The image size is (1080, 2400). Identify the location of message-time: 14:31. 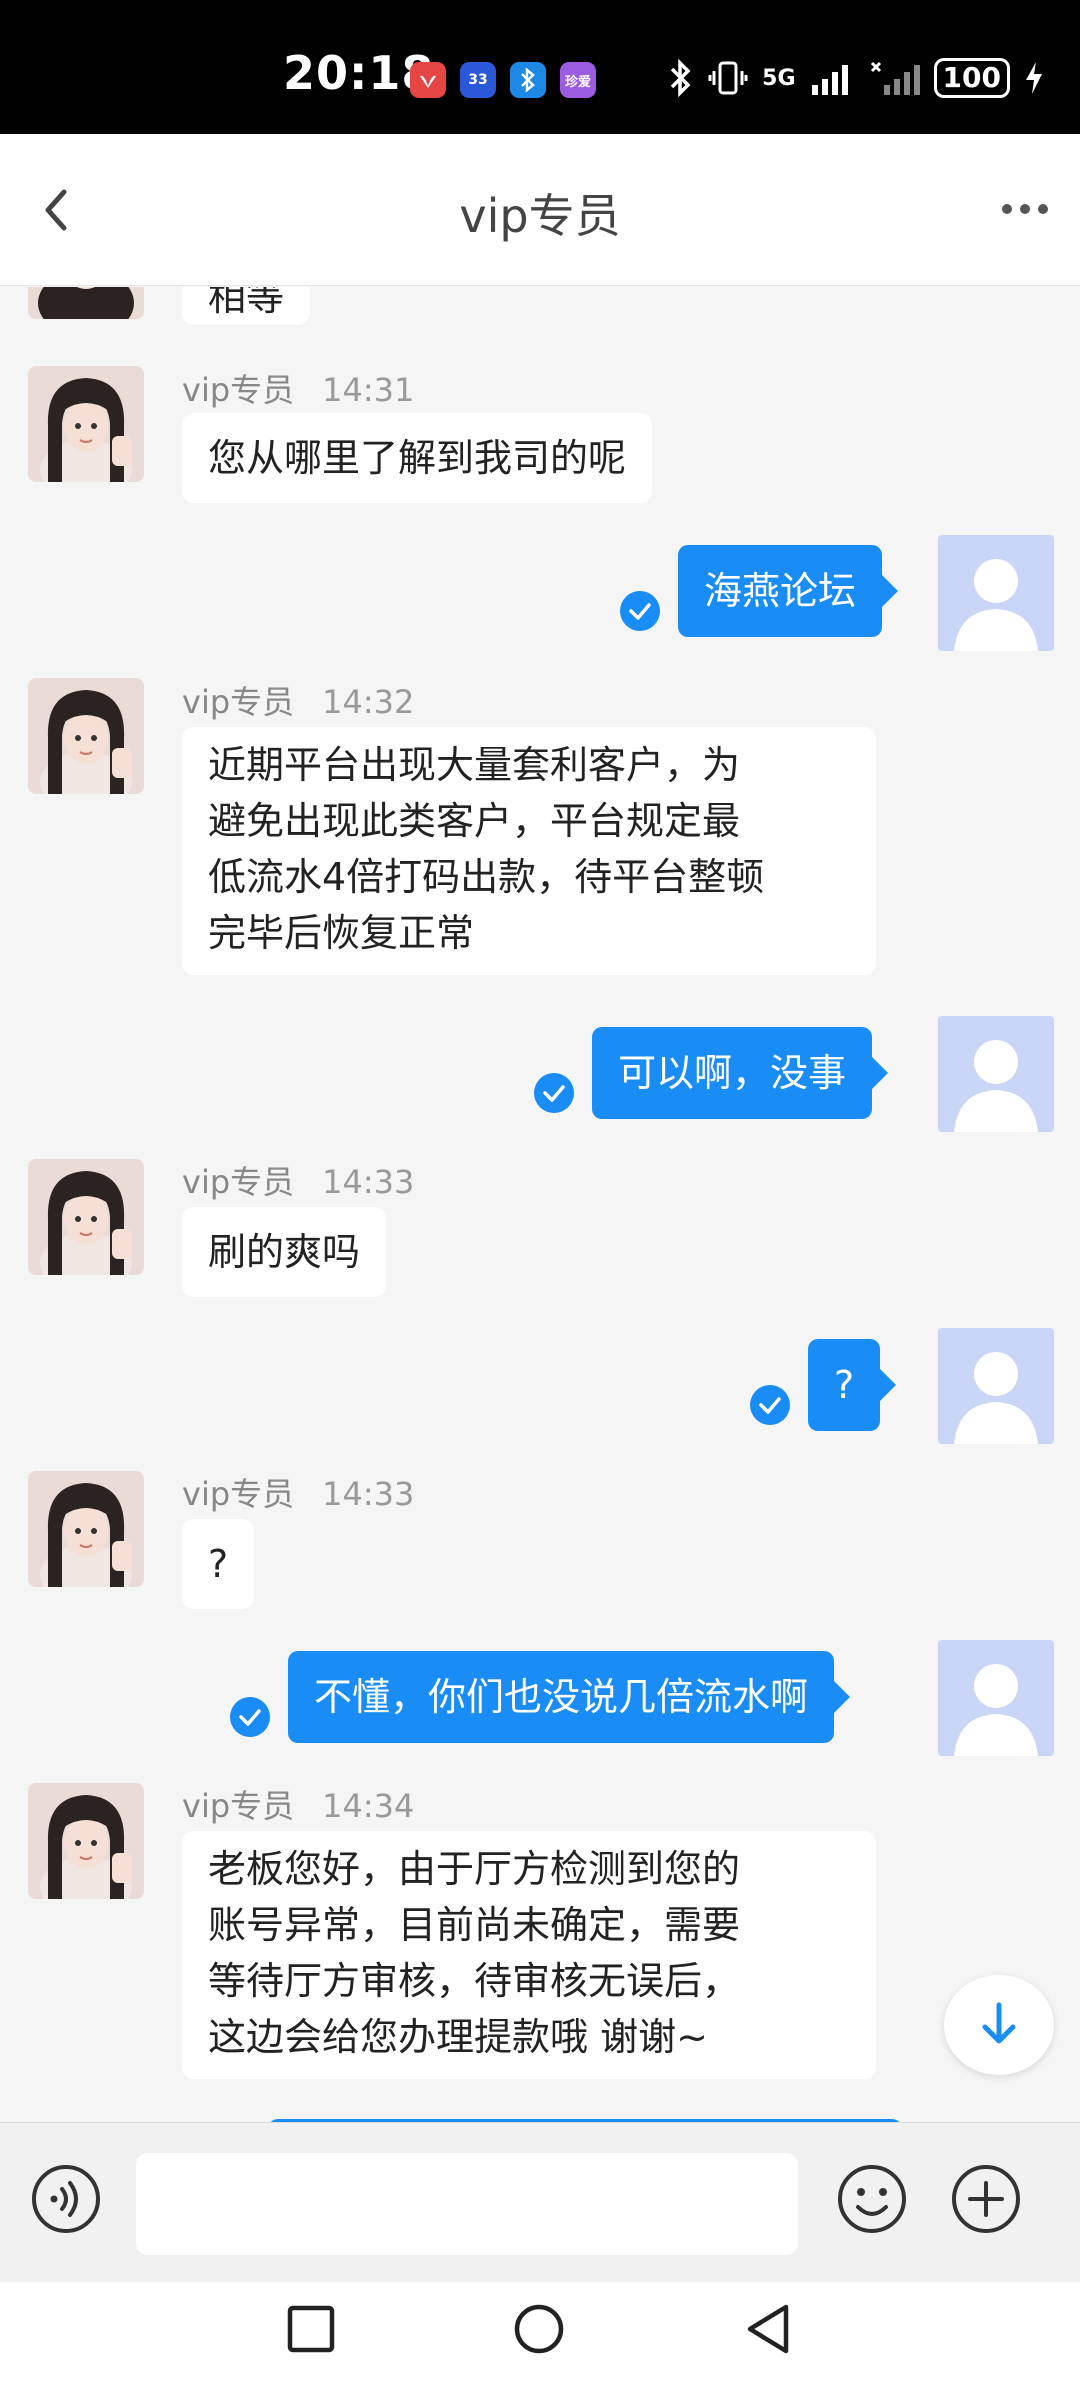
(368, 390).